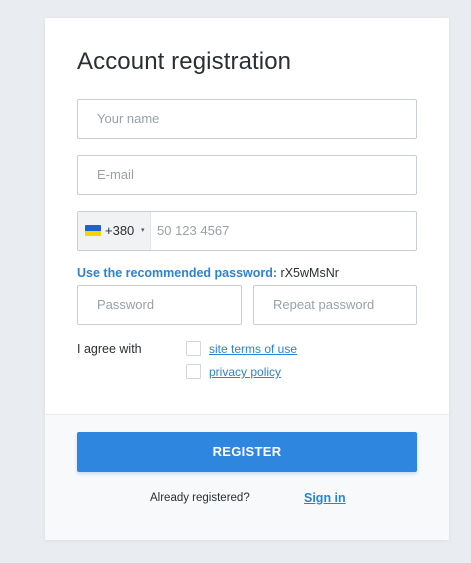 Image resolution: width=471 pixels, height=563 pixels. I want to click on page-title: Account registration, so click(184, 61).